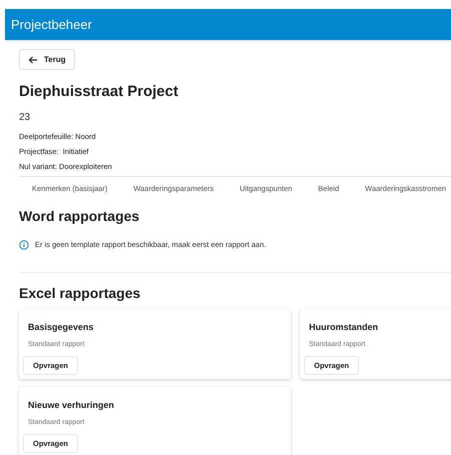 The height and width of the screenshot is (455, 451). What do you see at coordinates (24, 245) in the screenshot?
I see `info-icon` at bounding box center [24, 245].